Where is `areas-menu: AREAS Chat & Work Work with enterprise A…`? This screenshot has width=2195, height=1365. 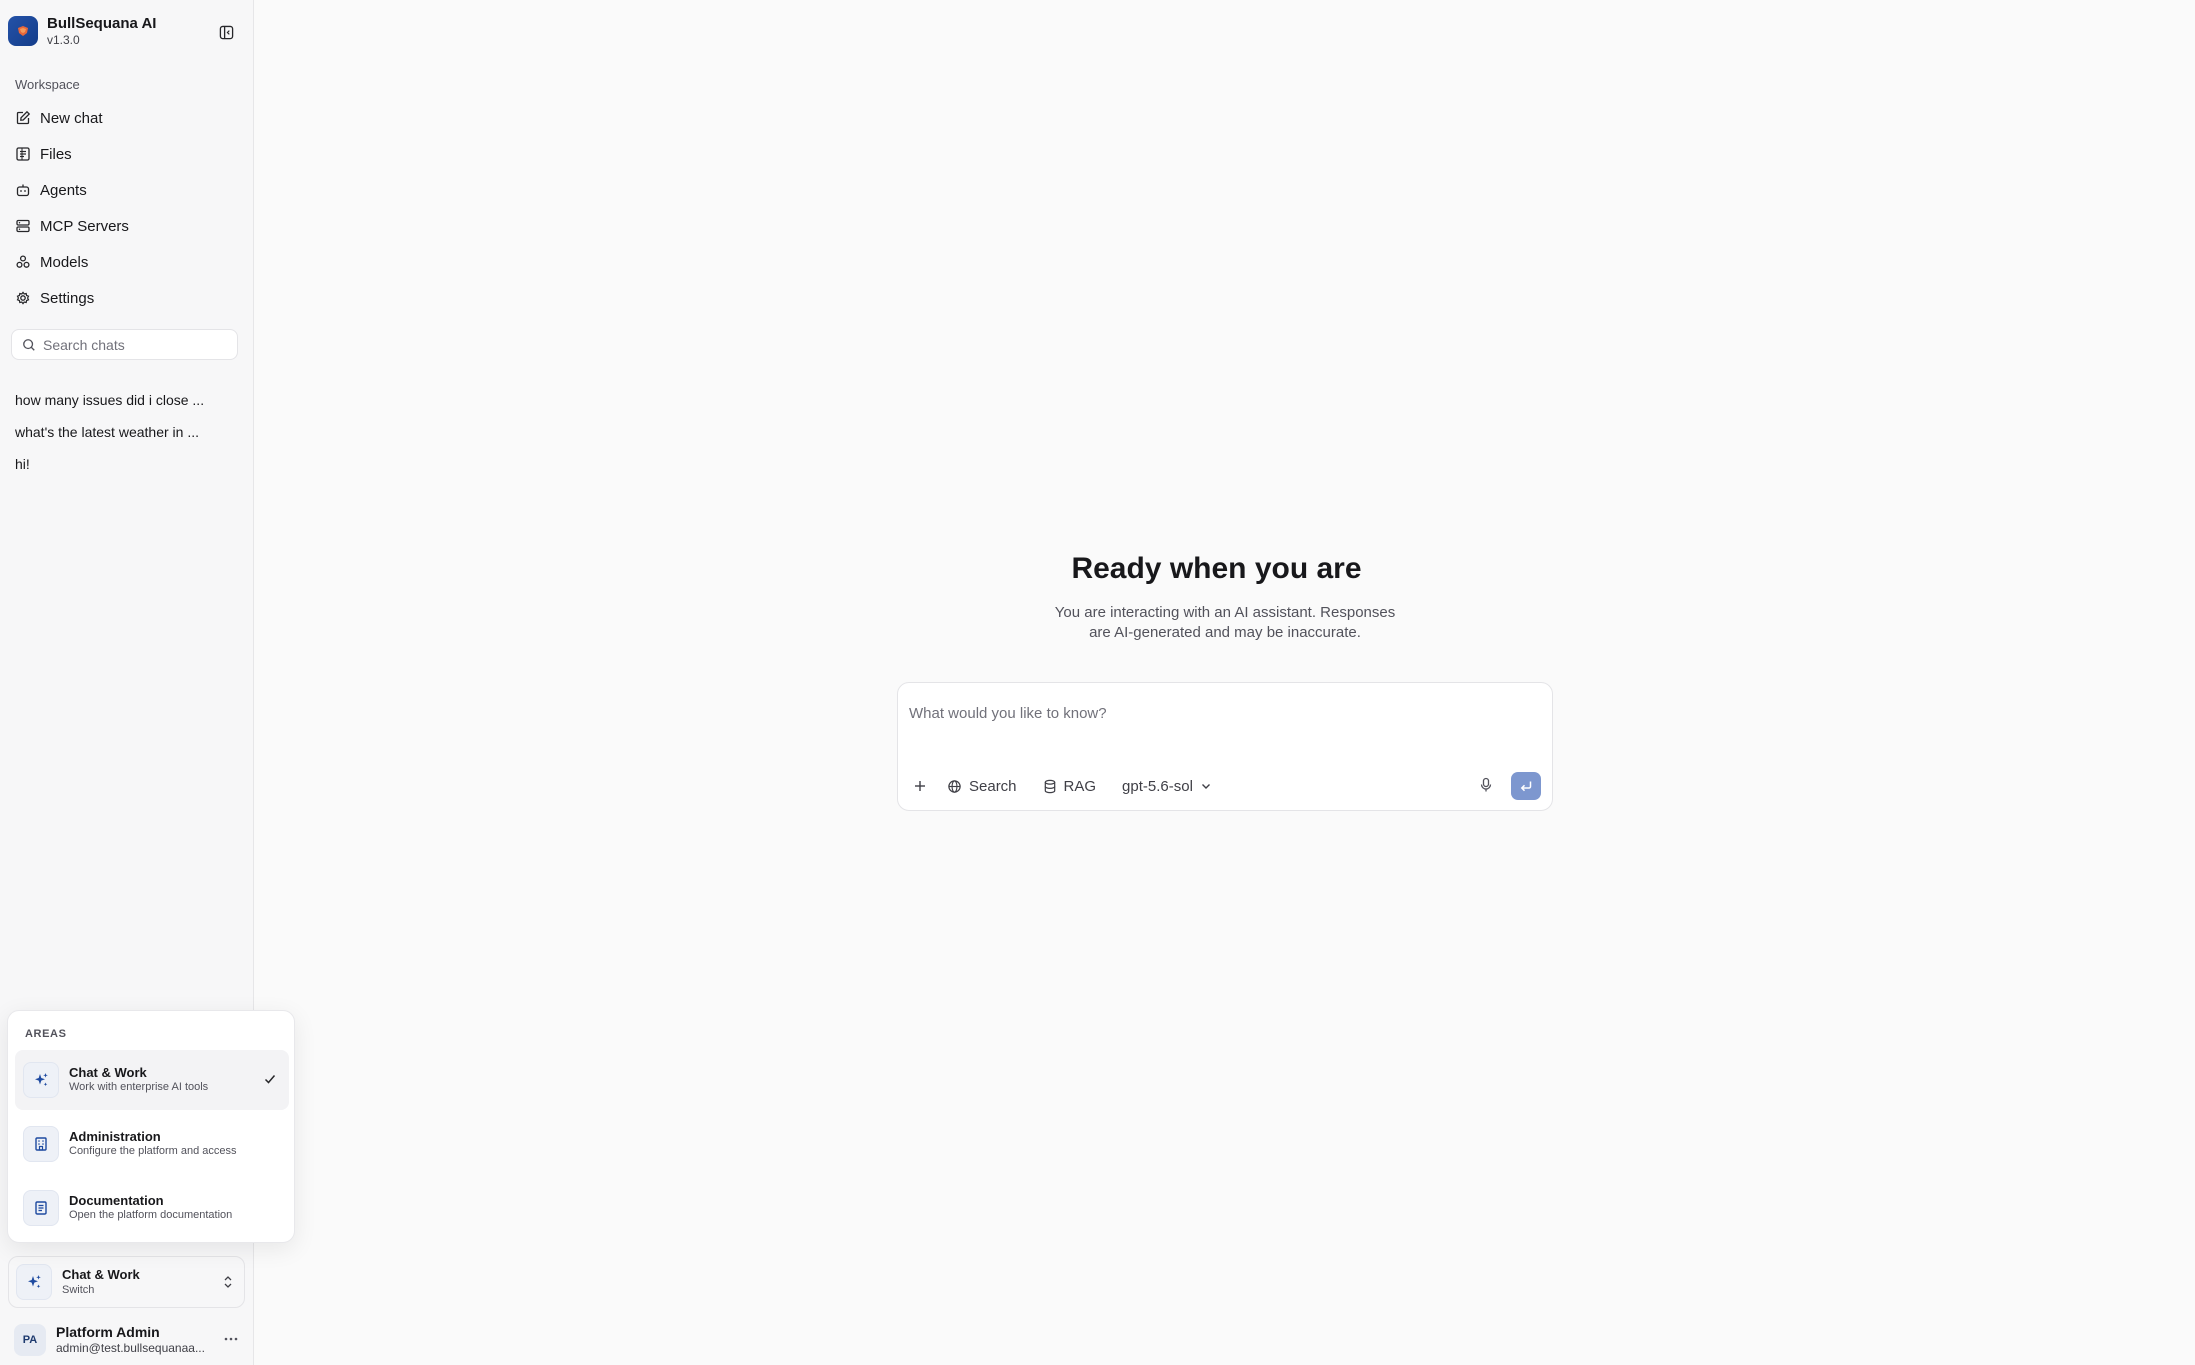 areas-menu: AREAS Chat & Work Work with enterprise A… is located at coordinates (151, 1126).